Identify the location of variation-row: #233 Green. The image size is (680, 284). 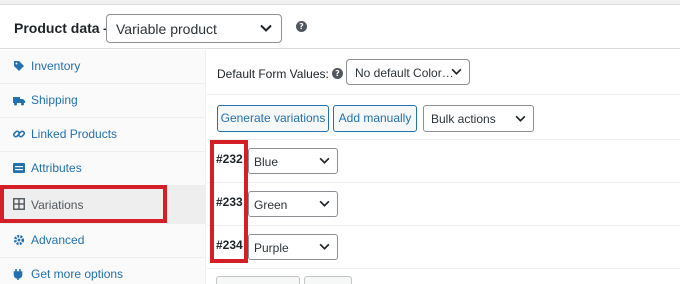
(443, 204).